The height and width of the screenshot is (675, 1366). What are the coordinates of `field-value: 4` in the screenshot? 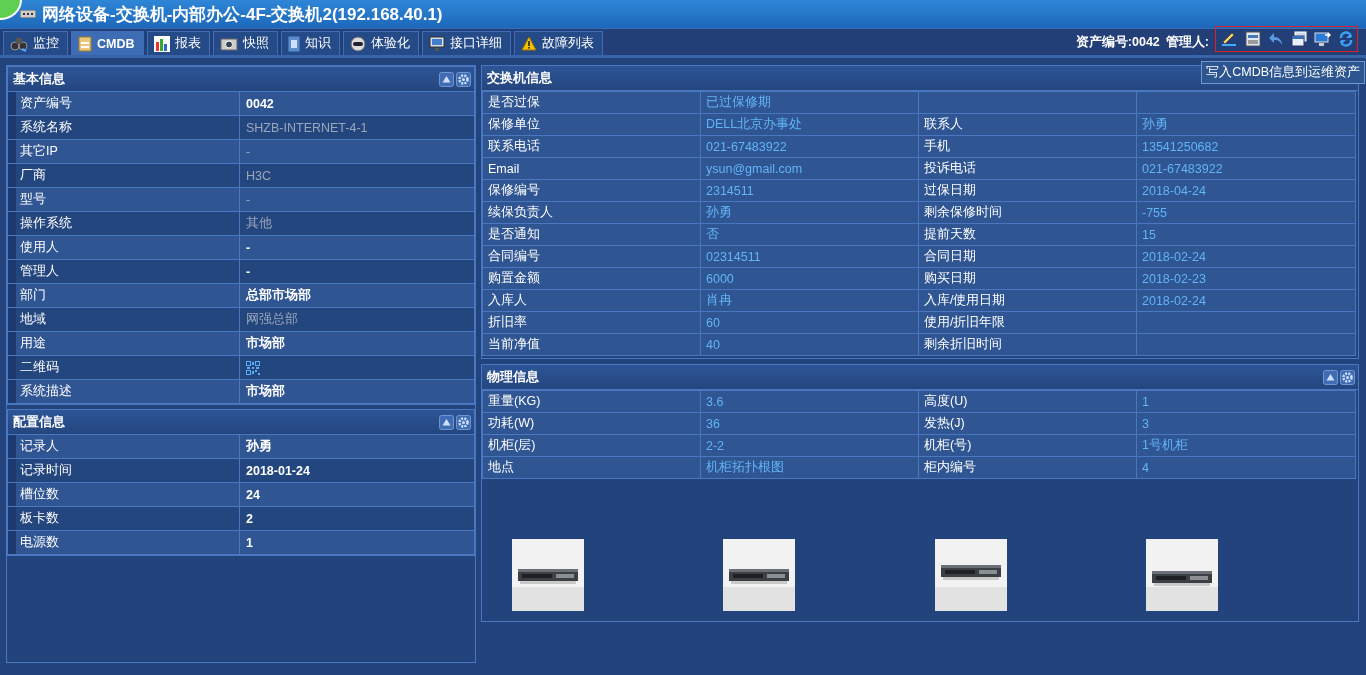 It's located at (1145, 467).